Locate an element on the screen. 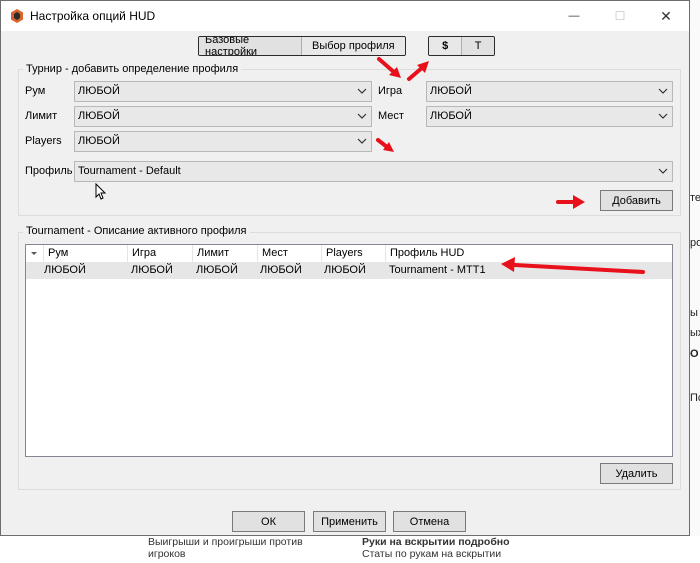 This screenshot has height=563, width=700. background-text: Пс is located at coordinates (695, 398).